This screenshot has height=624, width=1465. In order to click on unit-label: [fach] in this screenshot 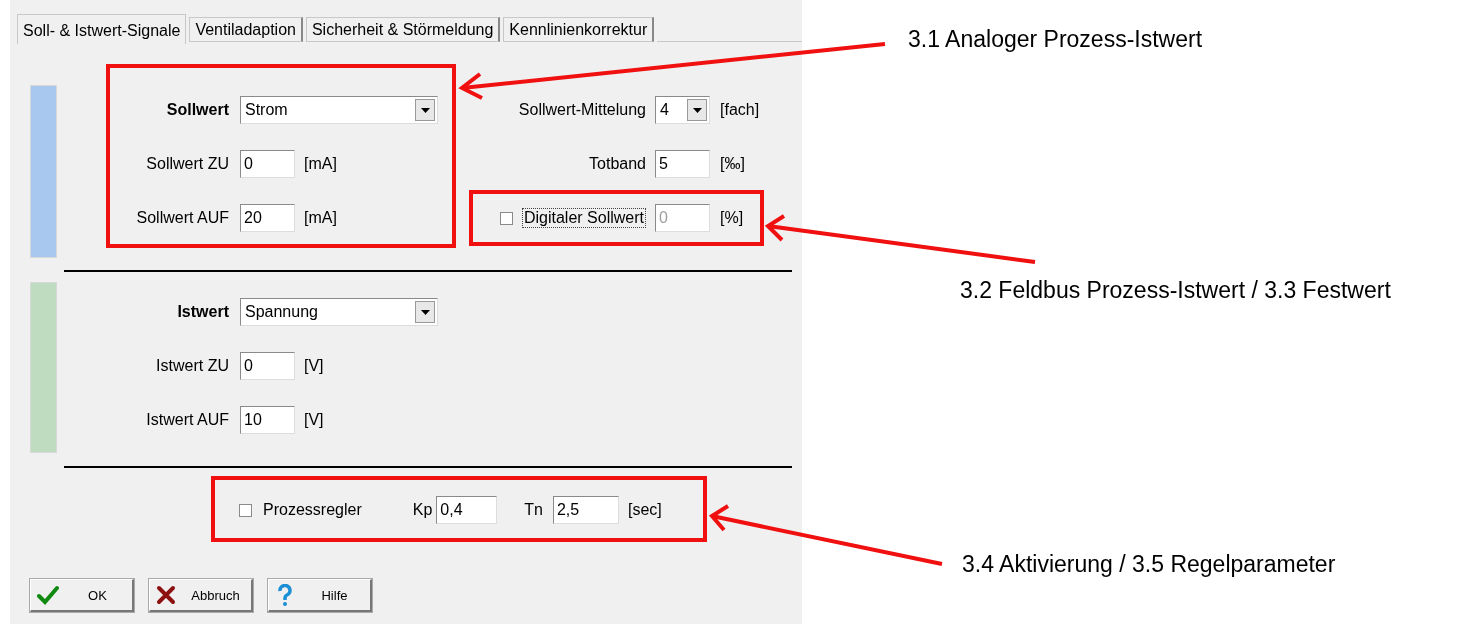, I will do `click(739, 110)`.